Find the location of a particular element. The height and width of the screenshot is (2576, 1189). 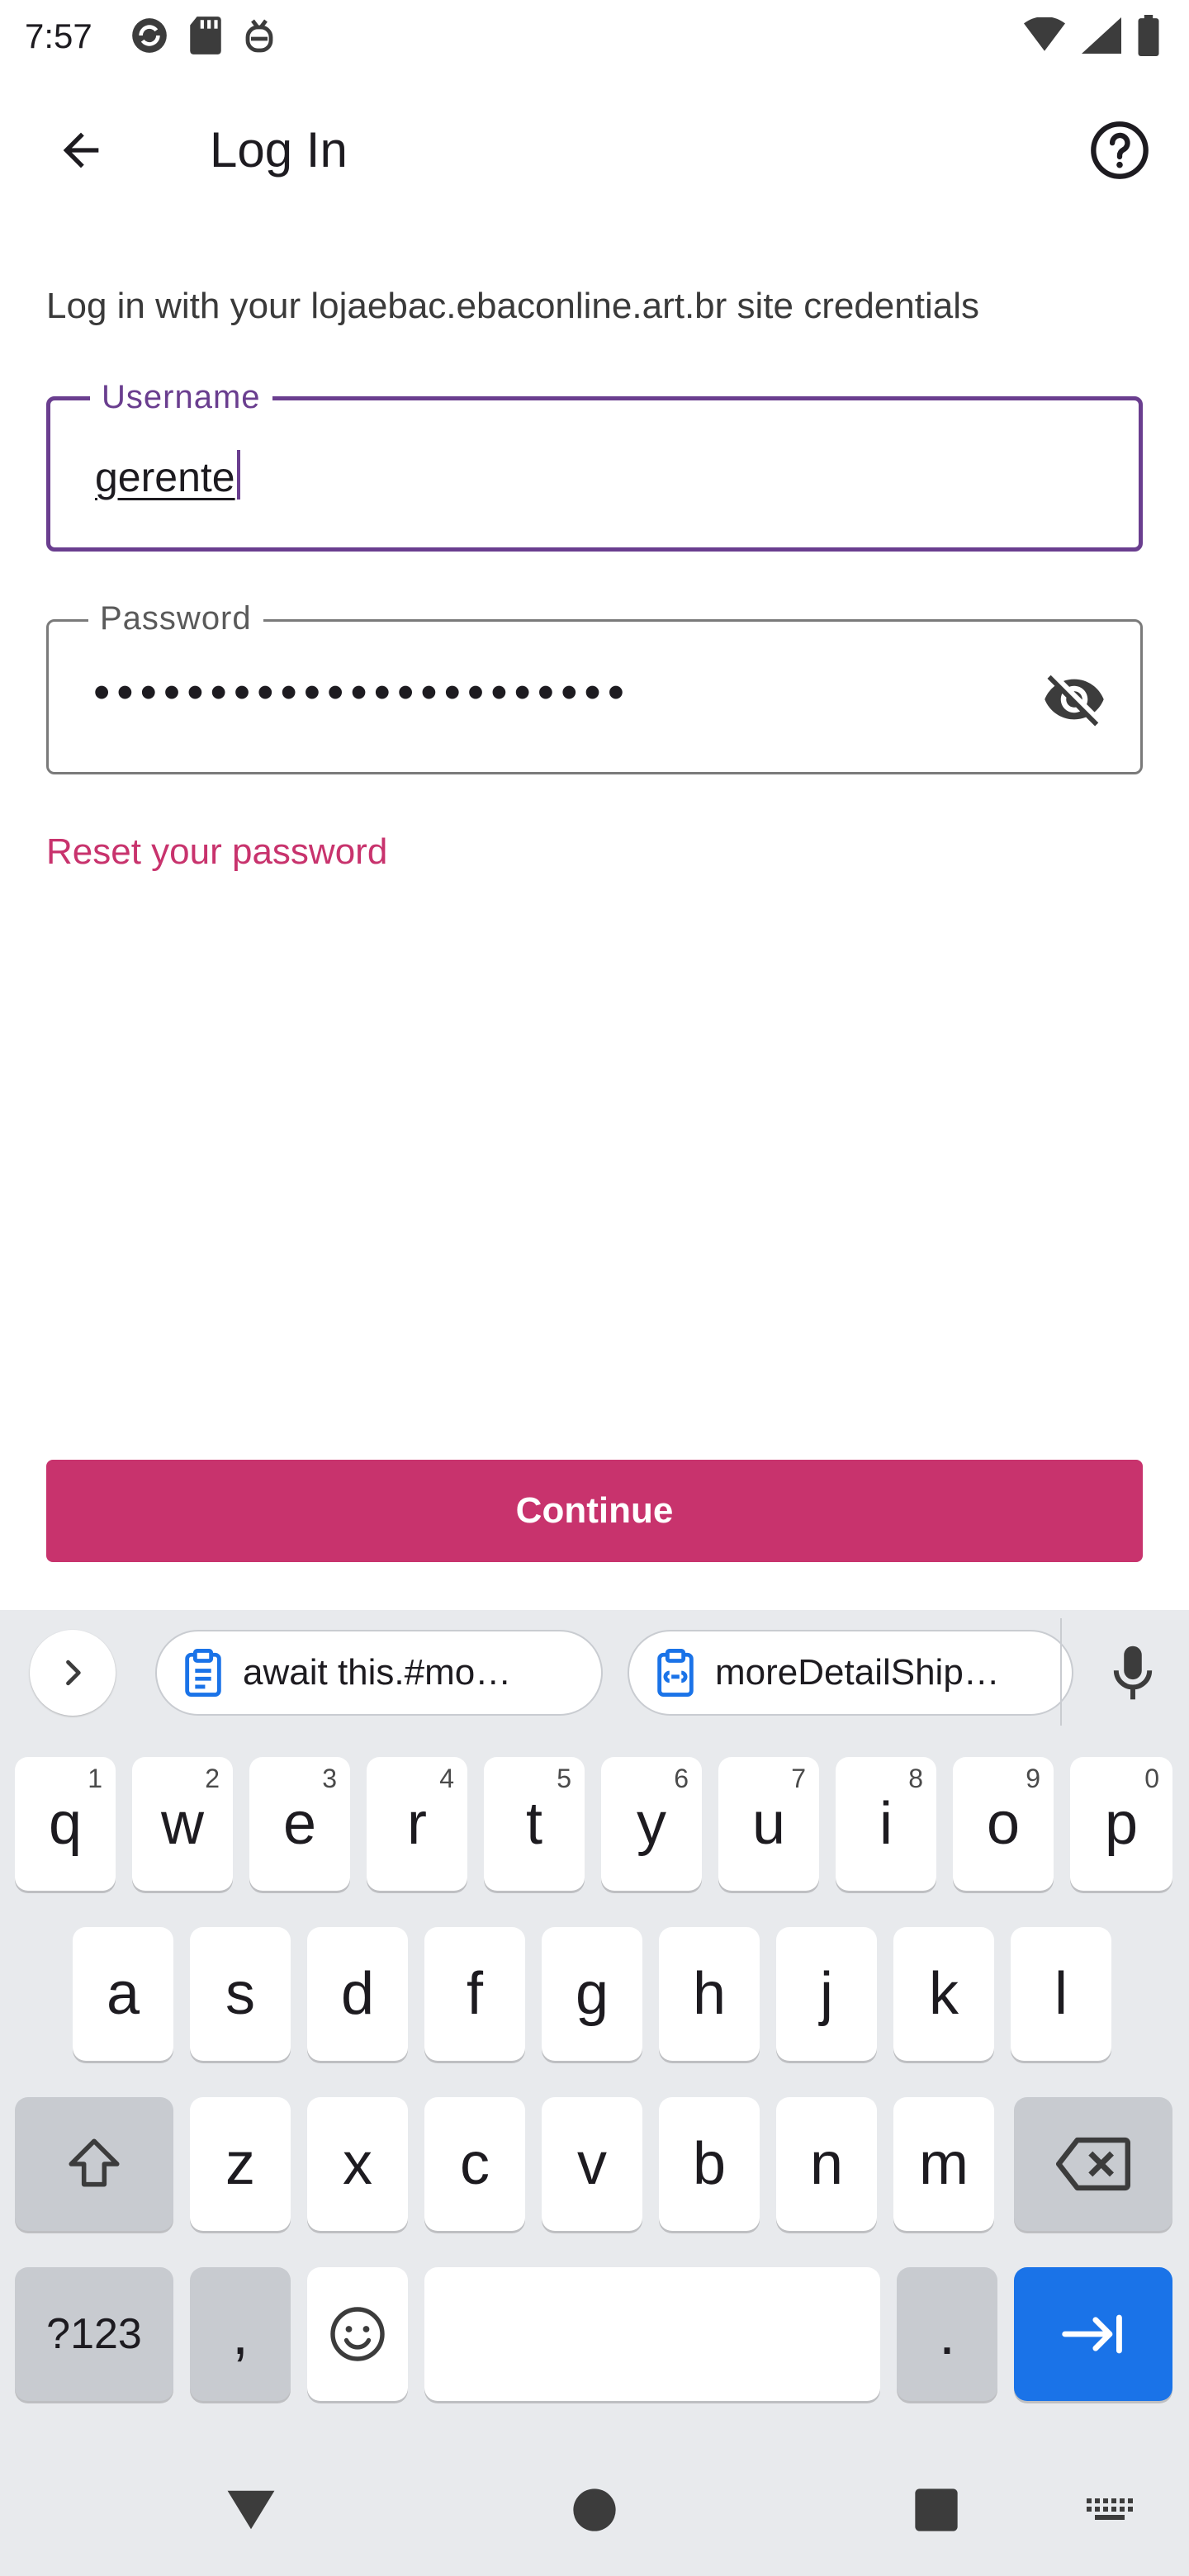

key-label: m is located at coordinates (944, 2164).